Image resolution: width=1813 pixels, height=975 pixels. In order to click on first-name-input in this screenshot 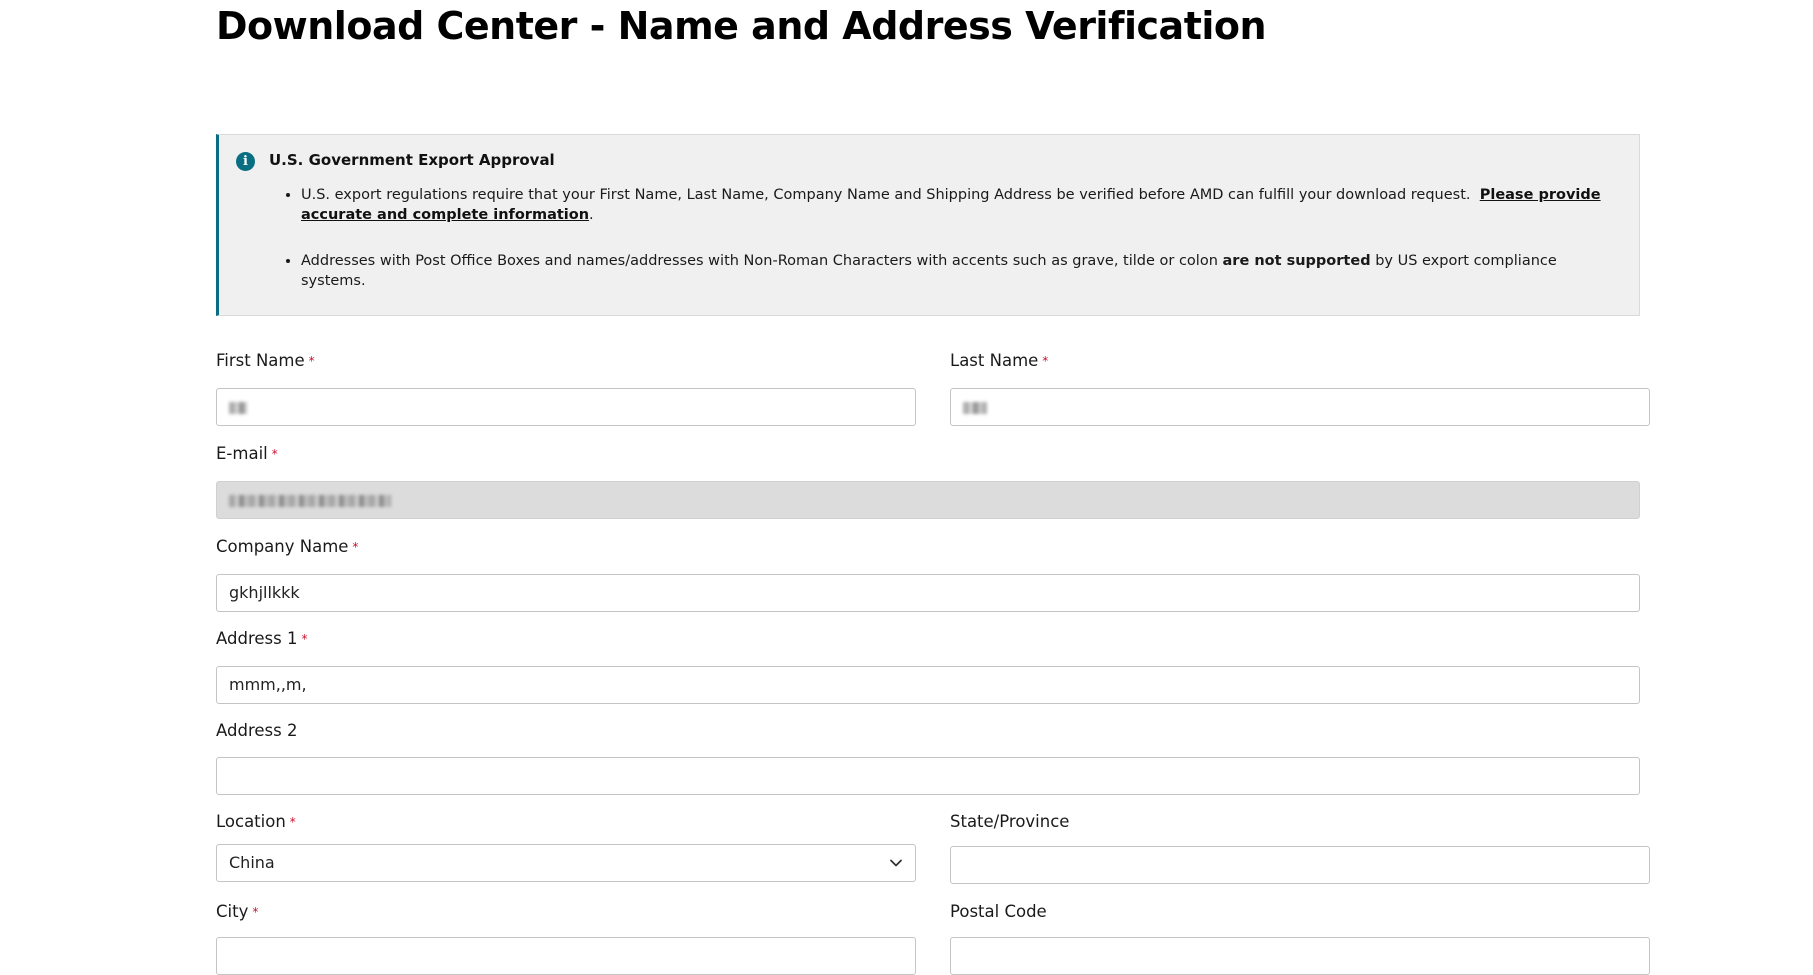, I will do `click(566, 407)`.